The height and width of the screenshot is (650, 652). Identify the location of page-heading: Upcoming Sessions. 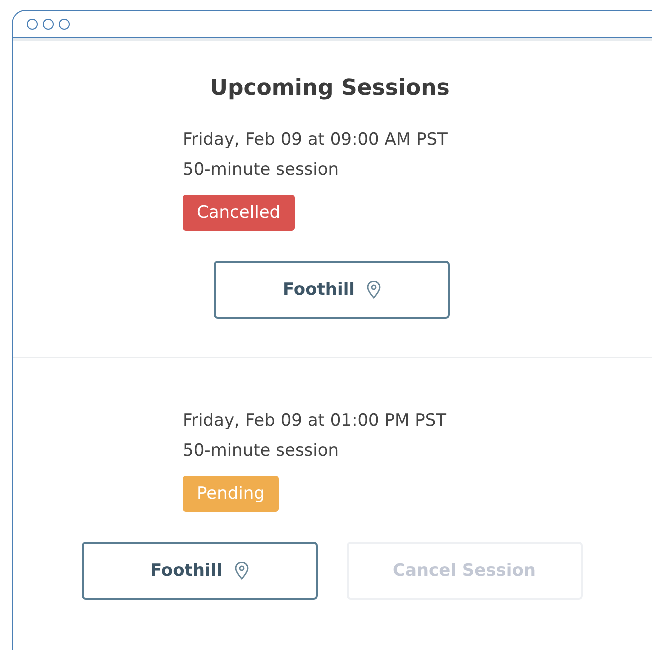
(330, 88).